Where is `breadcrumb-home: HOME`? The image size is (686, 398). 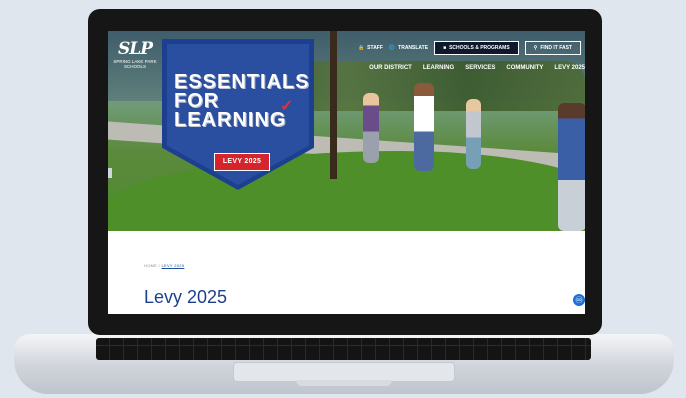 breadcrumb-home: HOME is located at coordinates (150, 265).